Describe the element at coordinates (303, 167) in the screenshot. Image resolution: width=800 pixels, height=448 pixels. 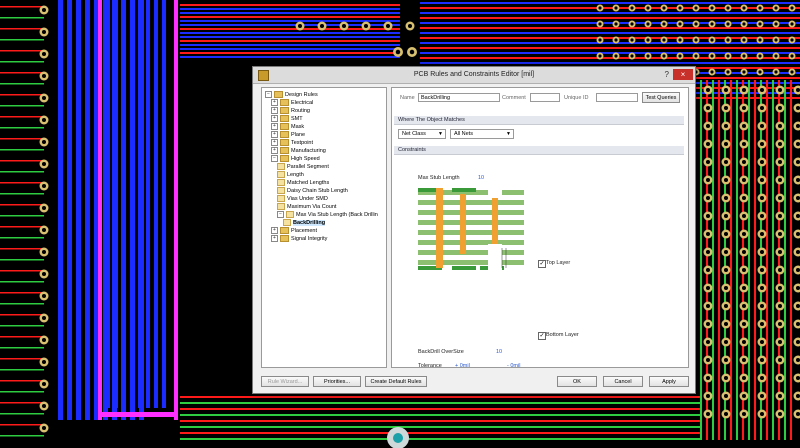
I see `tree-item: Parallel Segment` at that location.